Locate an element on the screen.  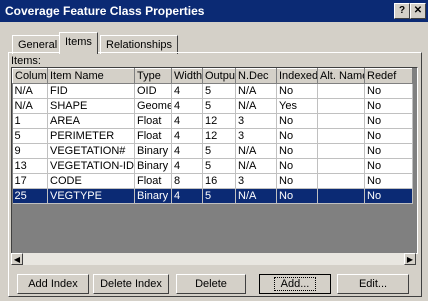
scroll-left-icon: ◀ is located at coordinates (17, 259).